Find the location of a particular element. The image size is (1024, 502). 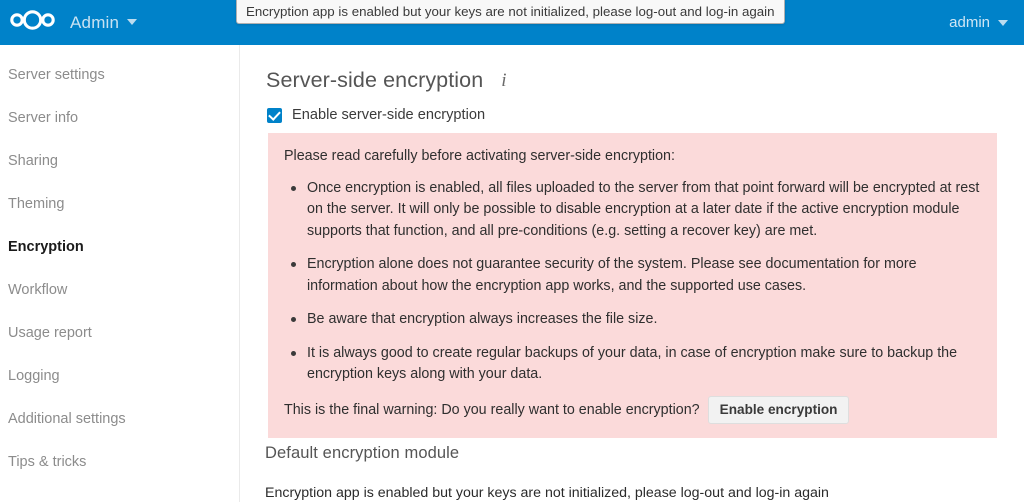

enable-server-side-encryption-checkbox is located at coordinates (274, 115).